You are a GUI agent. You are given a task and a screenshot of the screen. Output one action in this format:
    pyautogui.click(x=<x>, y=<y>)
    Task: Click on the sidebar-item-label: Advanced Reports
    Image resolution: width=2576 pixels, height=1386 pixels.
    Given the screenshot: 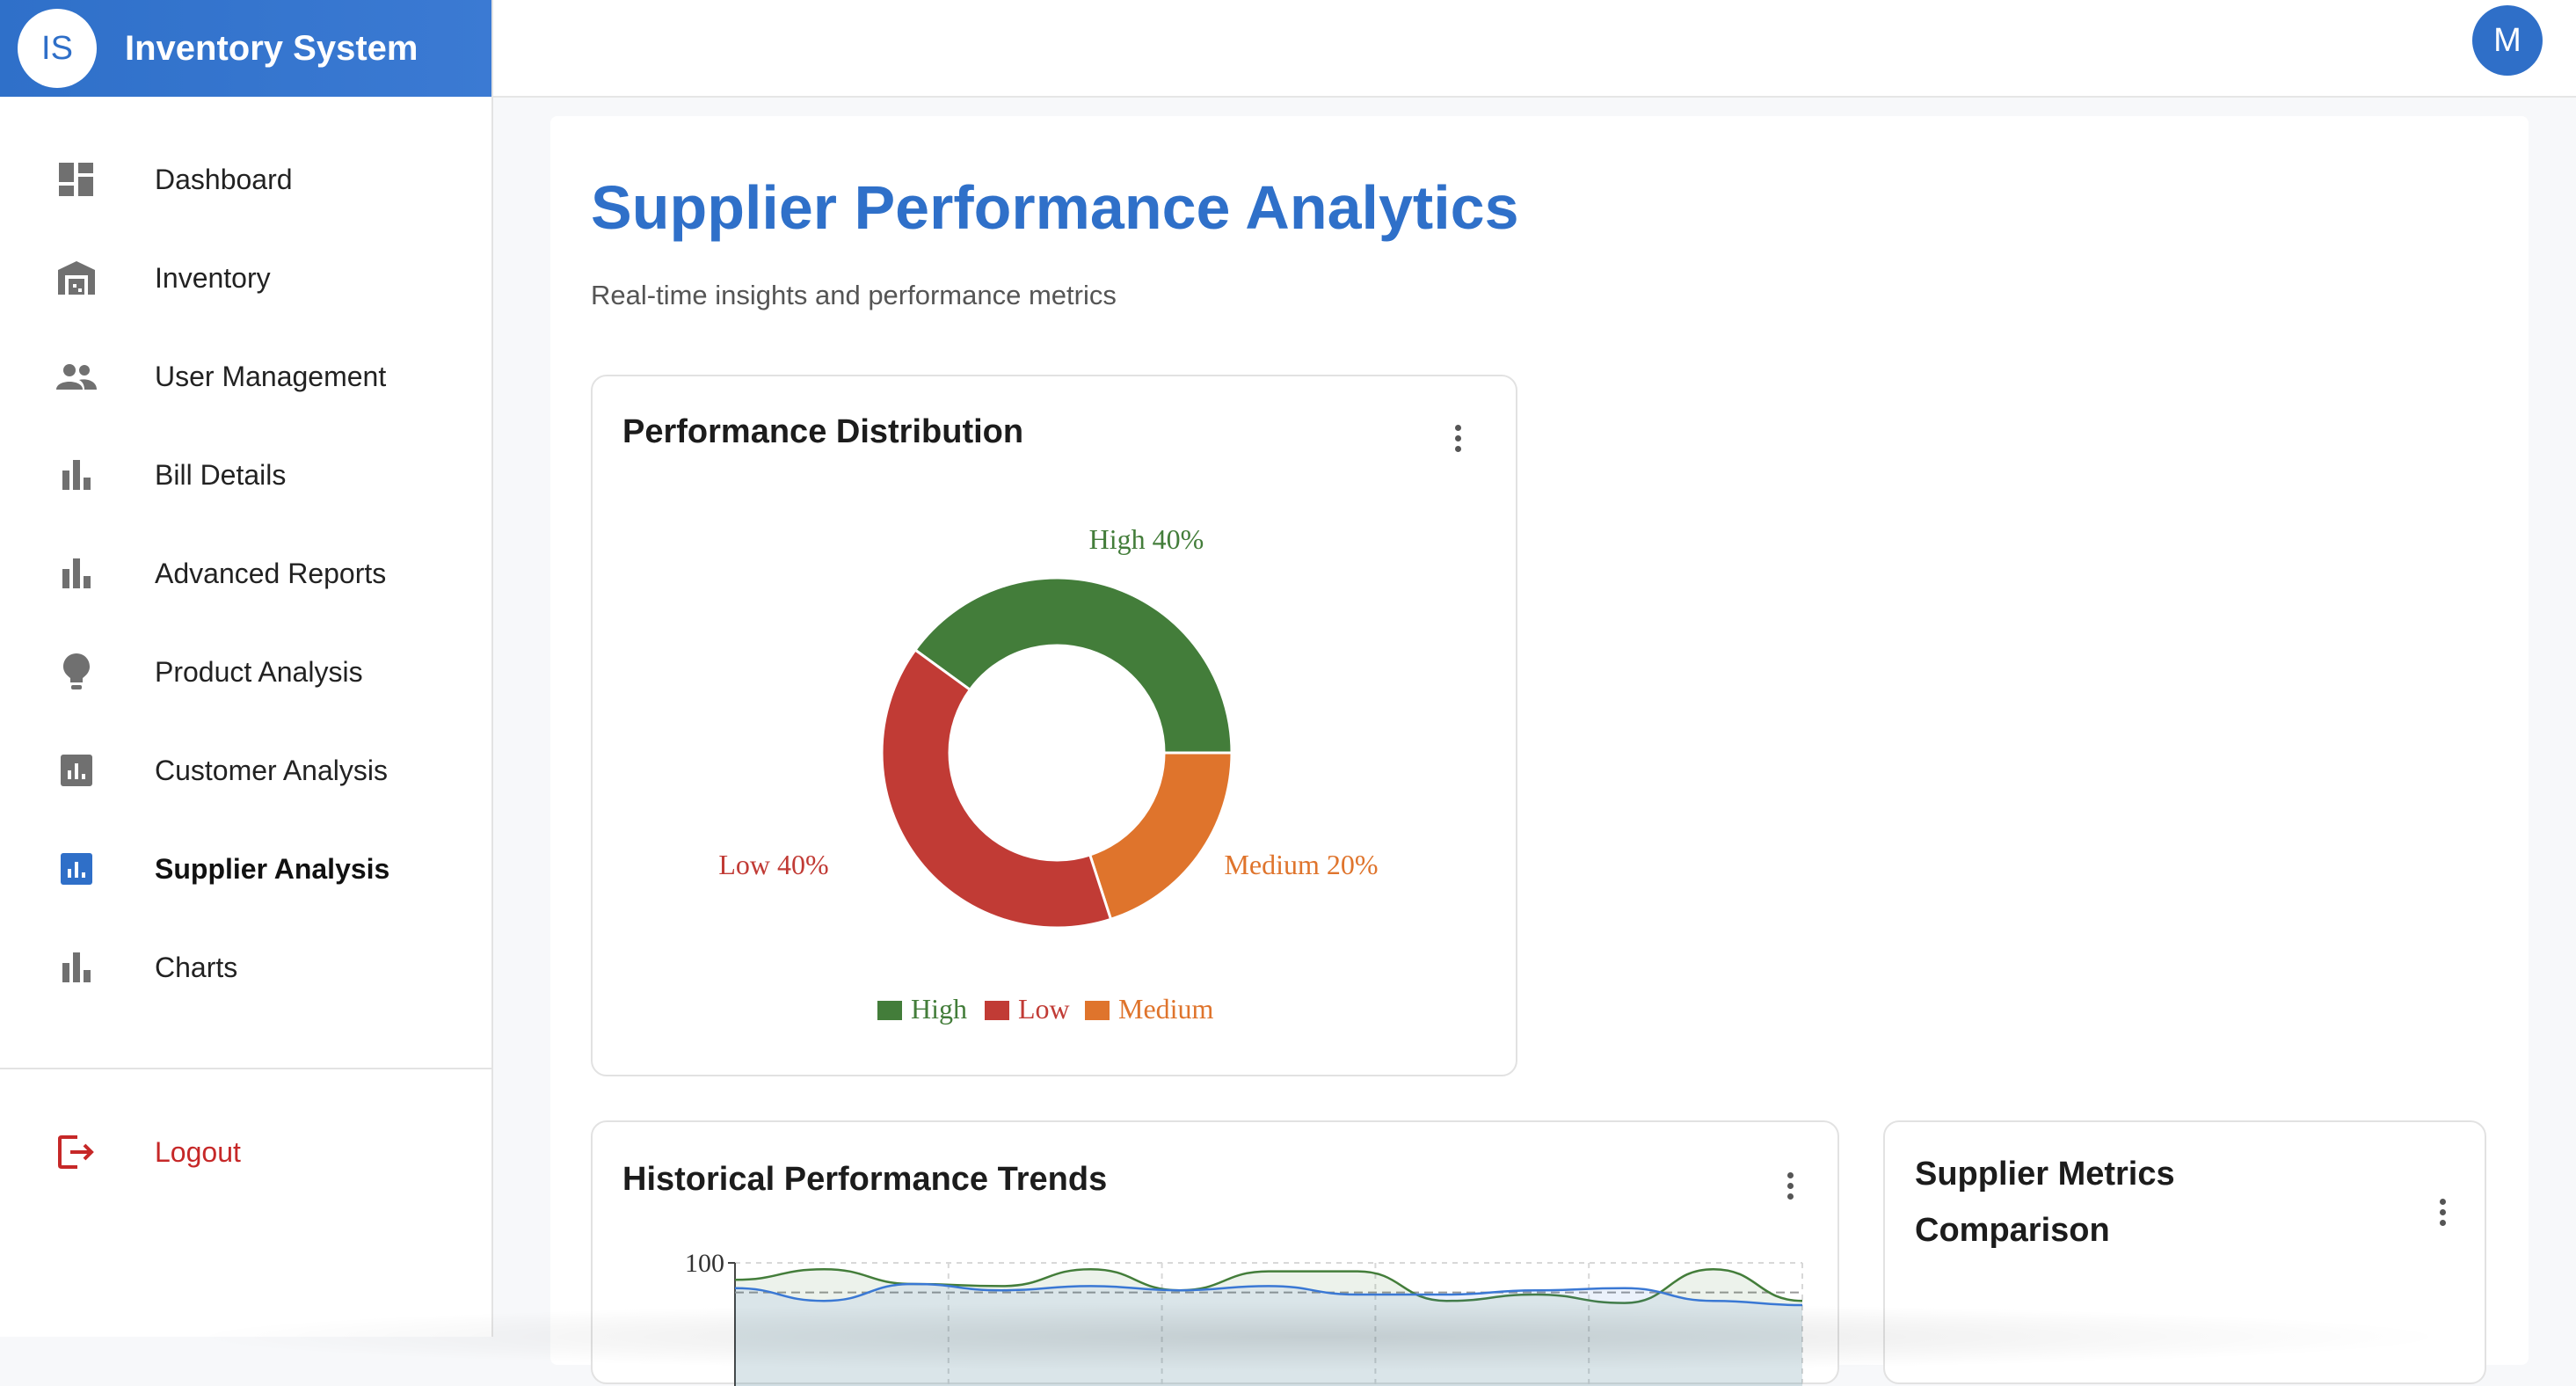 What is the action you would take?
    pyautogui.click(x=271, y=573)
    